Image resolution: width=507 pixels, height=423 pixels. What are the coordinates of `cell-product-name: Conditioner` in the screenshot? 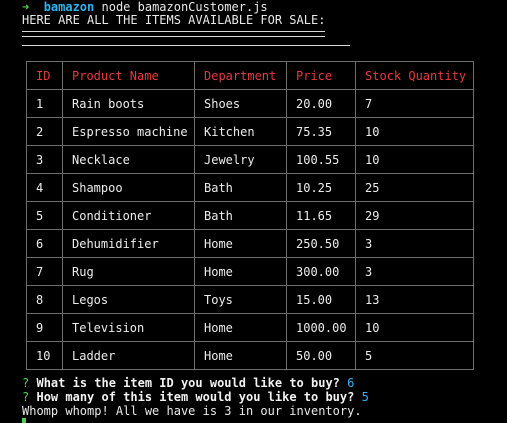 It's located at (128, 215).